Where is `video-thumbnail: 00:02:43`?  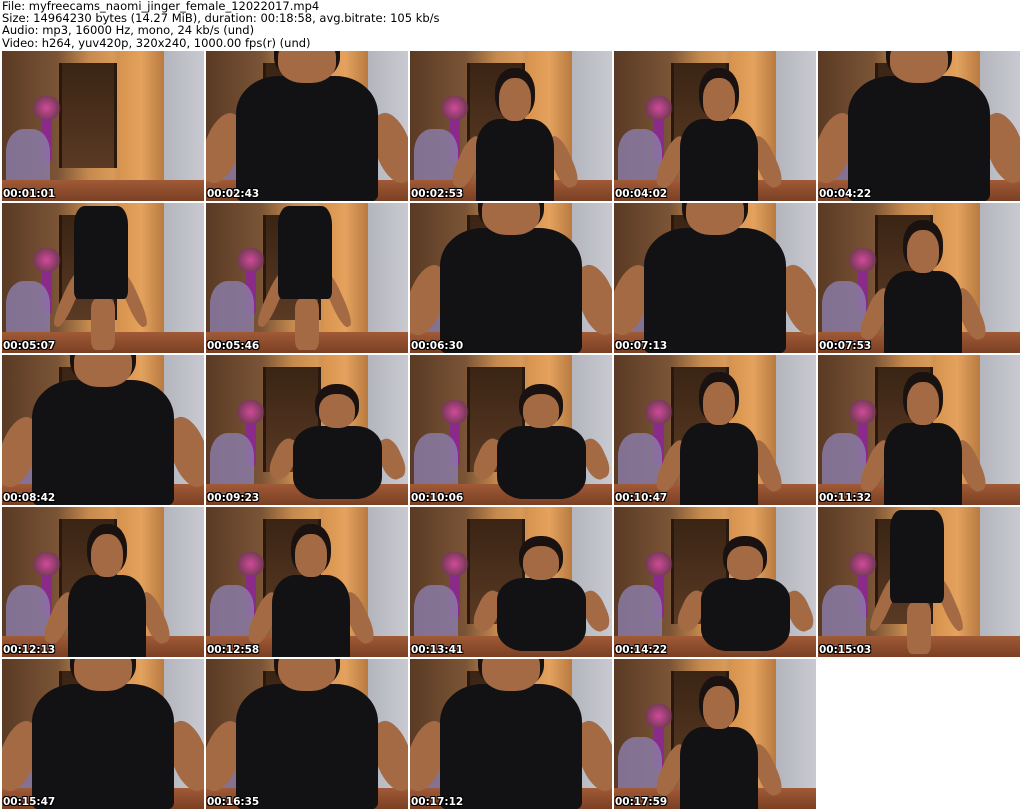 video-thumbnail: 00:02:43 is located at coordinates (307, 126).